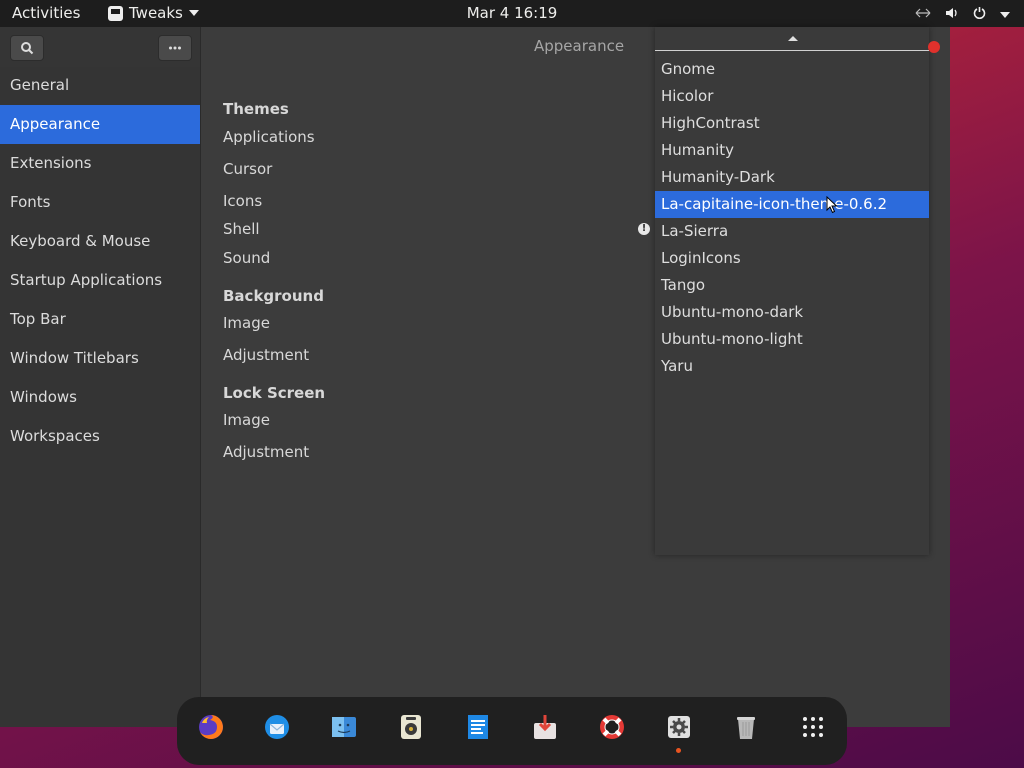 This screenshot has width=1024, height=768. I want to click on system-menu-chevron-icon, so click(1005, 14).